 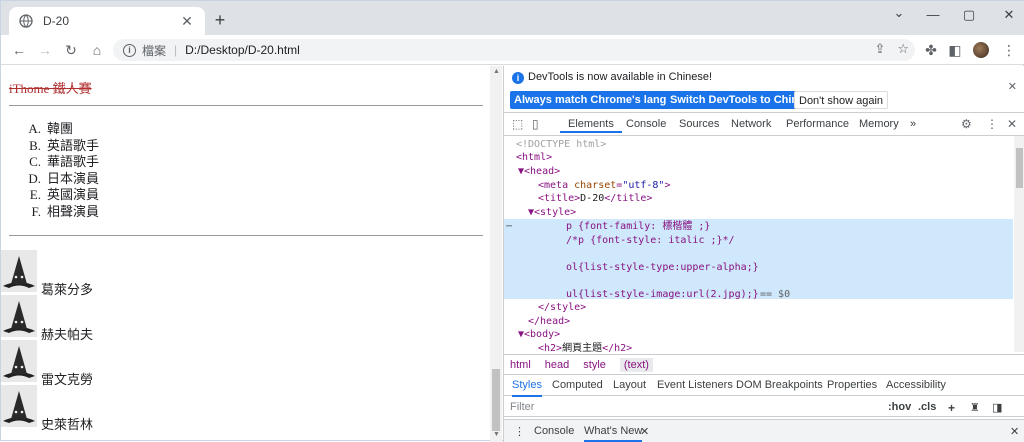 I want to click on list-item: 葛萊分多, so click(x=67, y=289).